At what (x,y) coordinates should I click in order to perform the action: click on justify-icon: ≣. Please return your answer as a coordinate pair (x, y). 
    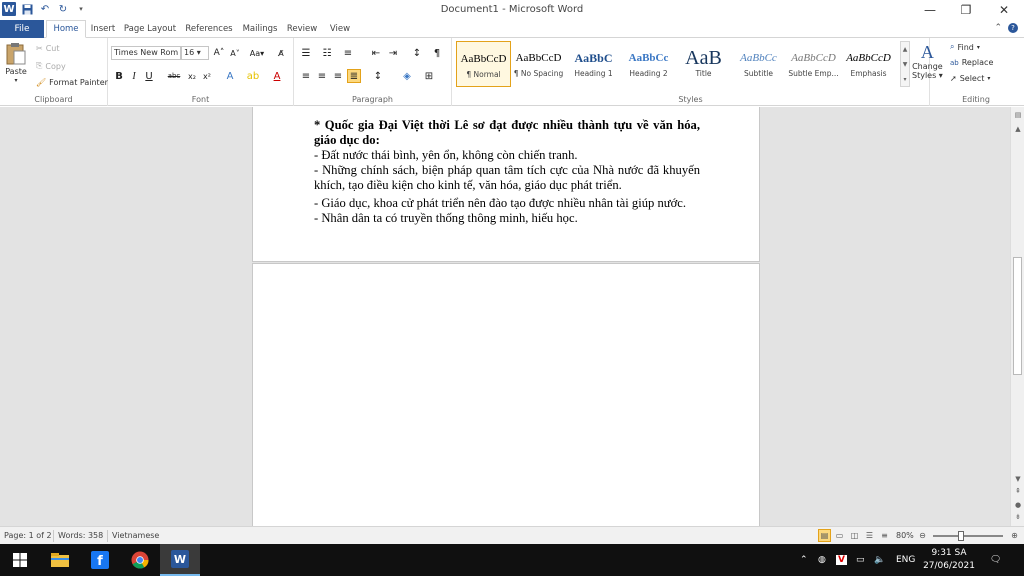
    Looking at the image, I should click on (354, 76).